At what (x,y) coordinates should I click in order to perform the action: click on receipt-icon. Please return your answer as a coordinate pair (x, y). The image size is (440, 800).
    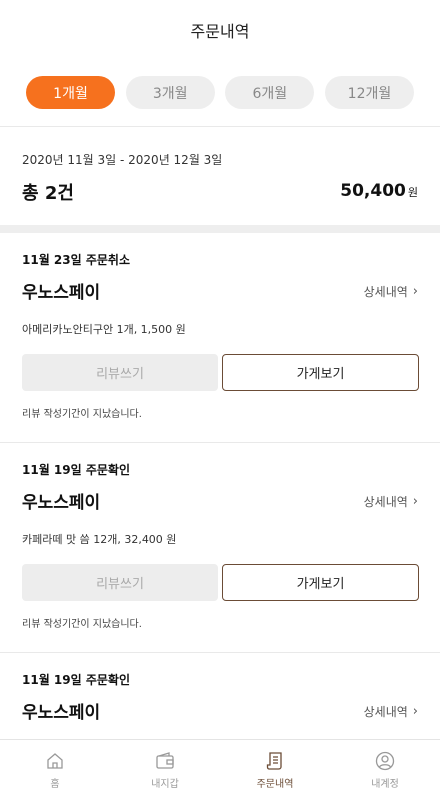
    Looking at the image, I should click on (274, 760).